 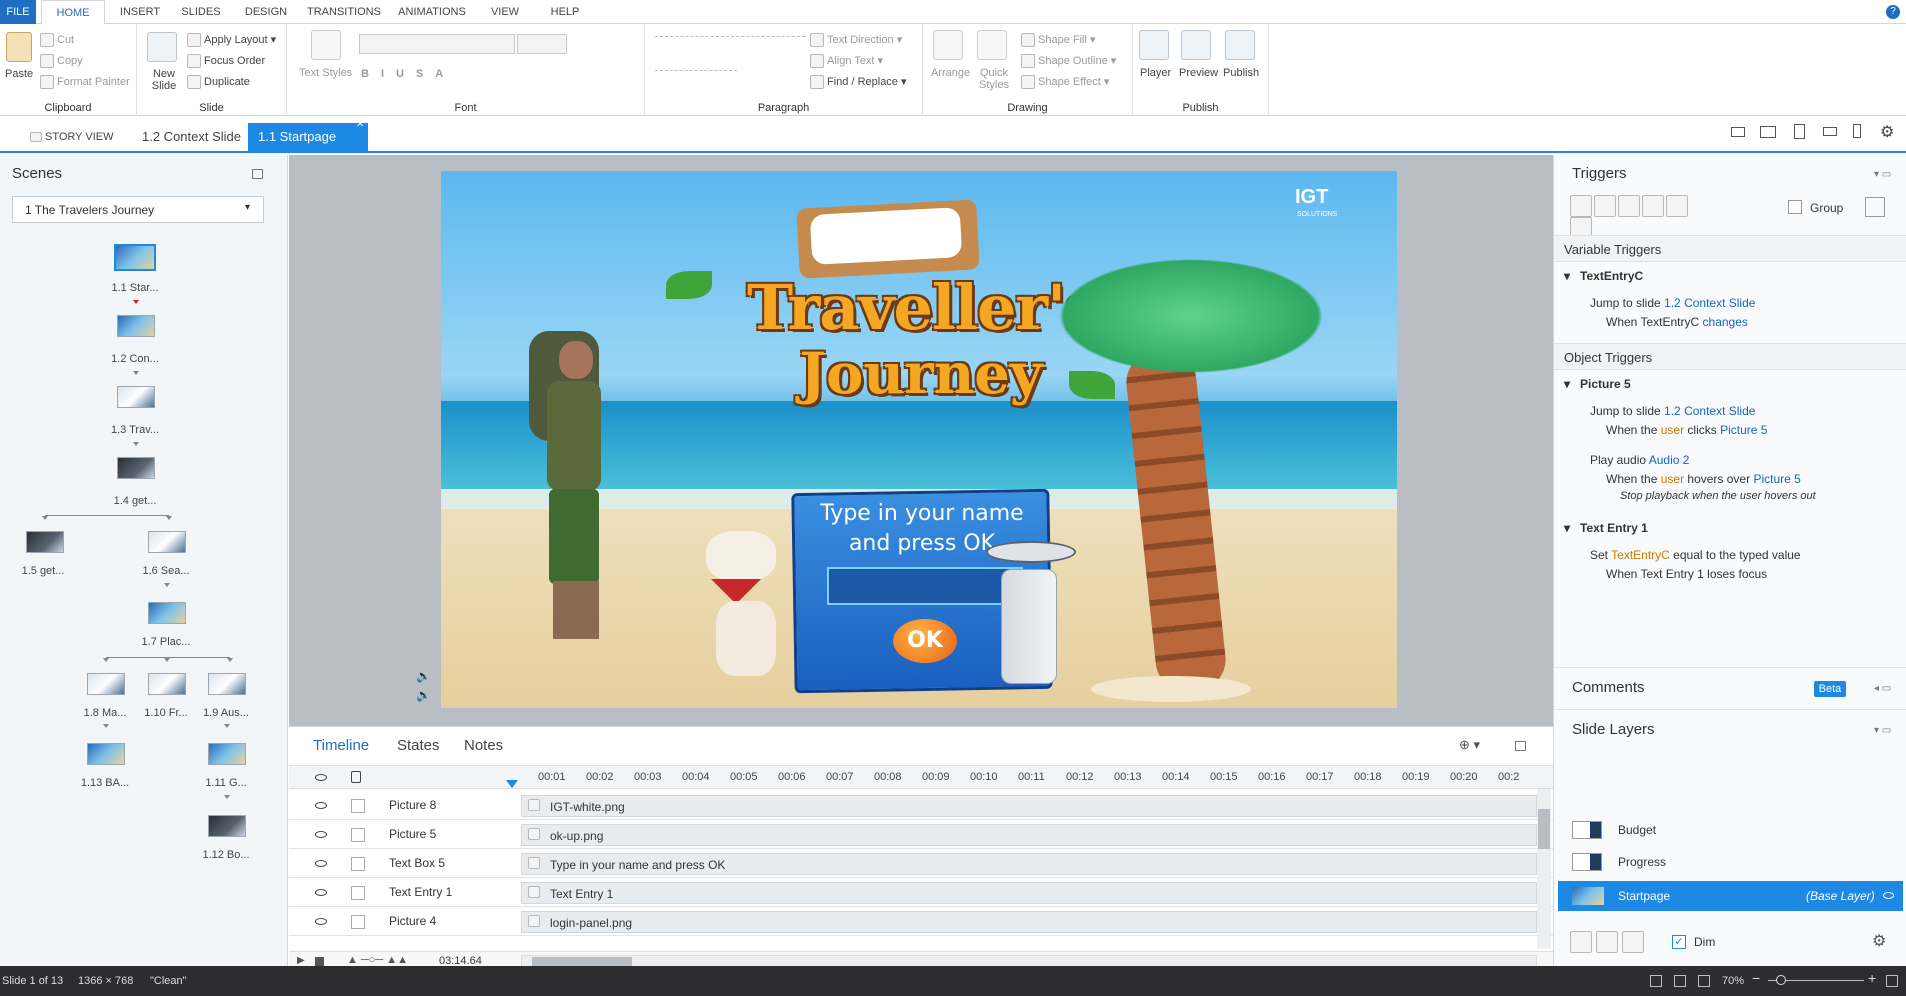 What do you see at coordinates (71, 137) in the screenshot?
I see `tab-story-view: STORY VIEW` at bounding box center [71, 137].